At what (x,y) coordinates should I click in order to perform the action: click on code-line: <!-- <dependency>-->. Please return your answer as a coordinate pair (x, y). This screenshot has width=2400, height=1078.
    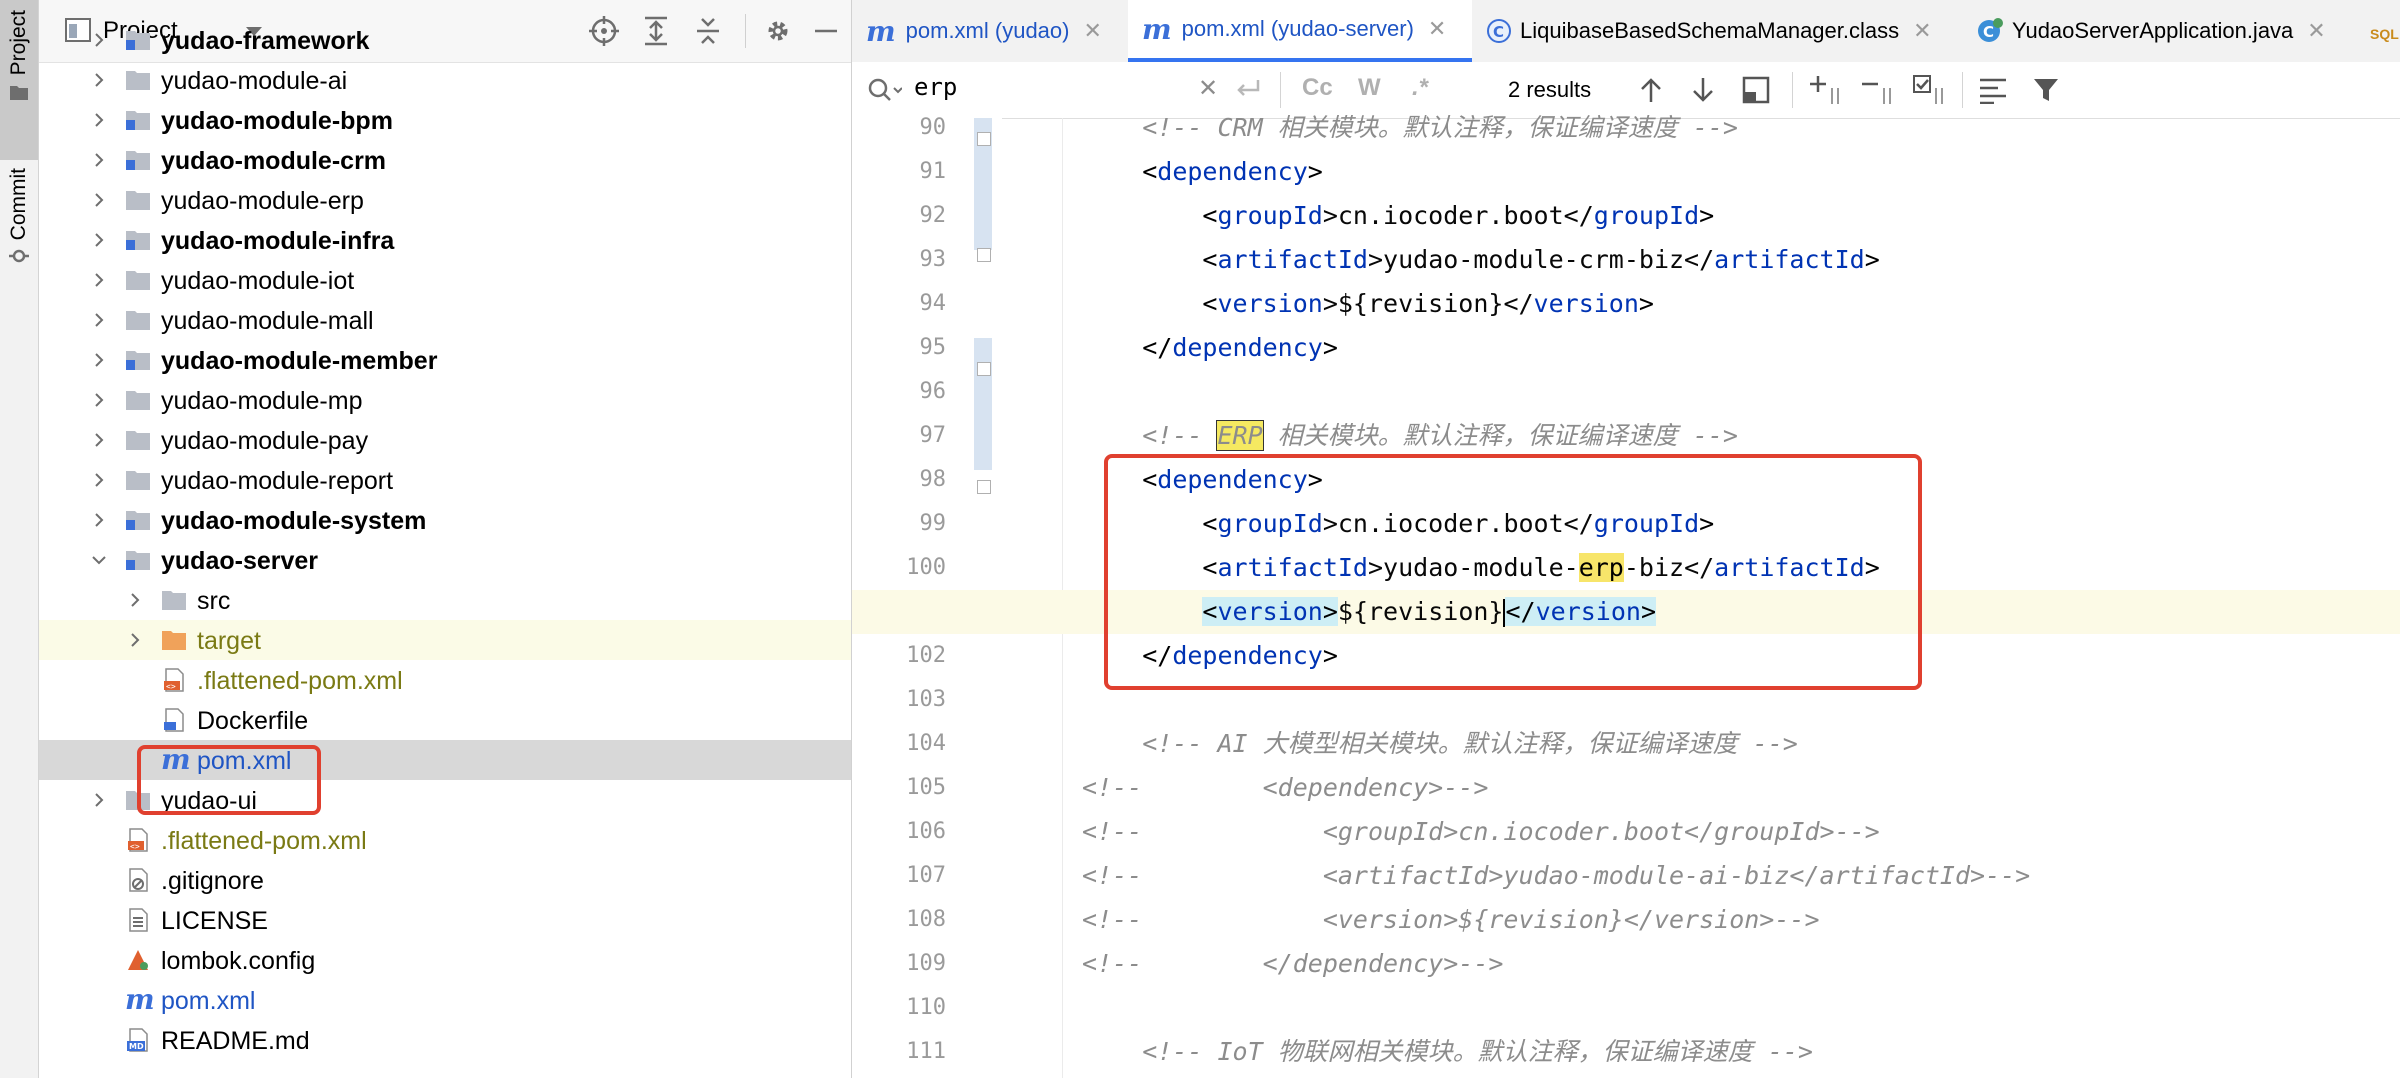
    Looking at the image, I should click on (1626, 788).